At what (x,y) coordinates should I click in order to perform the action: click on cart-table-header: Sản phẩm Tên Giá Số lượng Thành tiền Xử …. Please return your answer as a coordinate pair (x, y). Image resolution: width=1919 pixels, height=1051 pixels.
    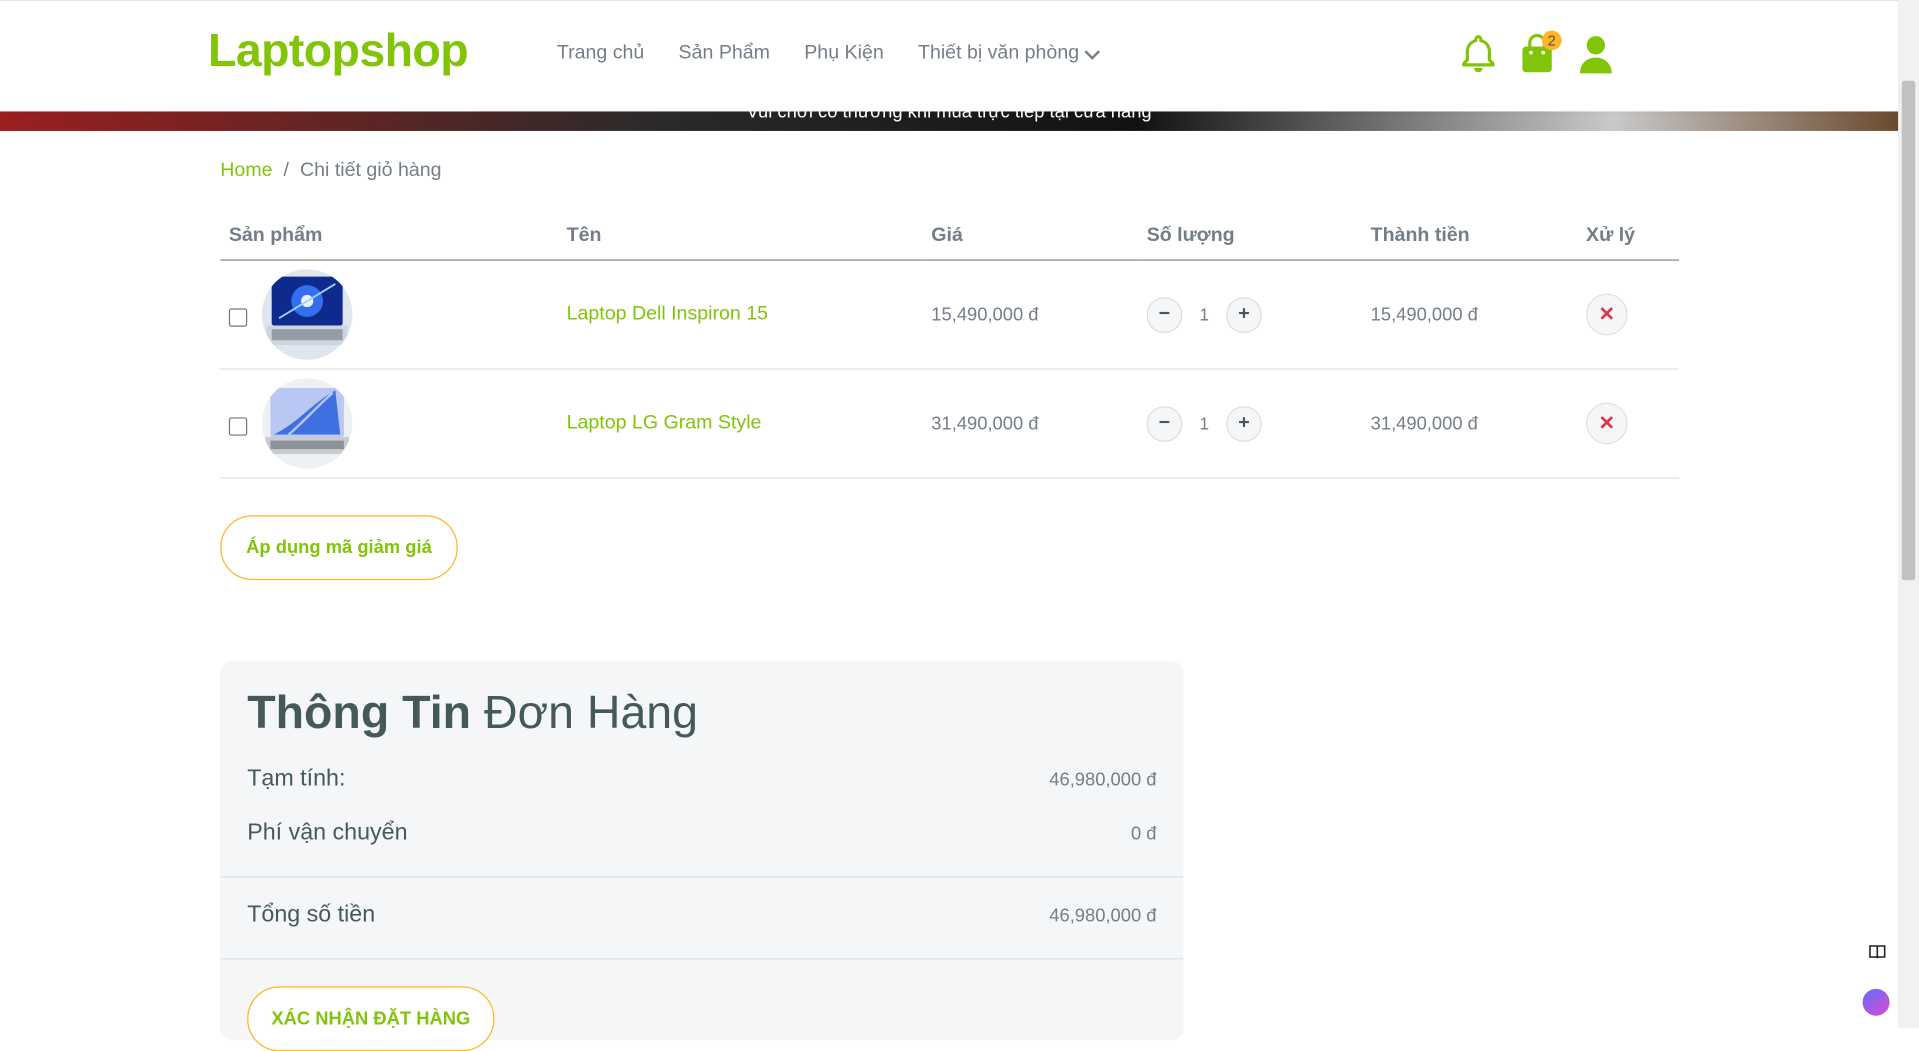
    Looking at the image, I should click on (950, 238).